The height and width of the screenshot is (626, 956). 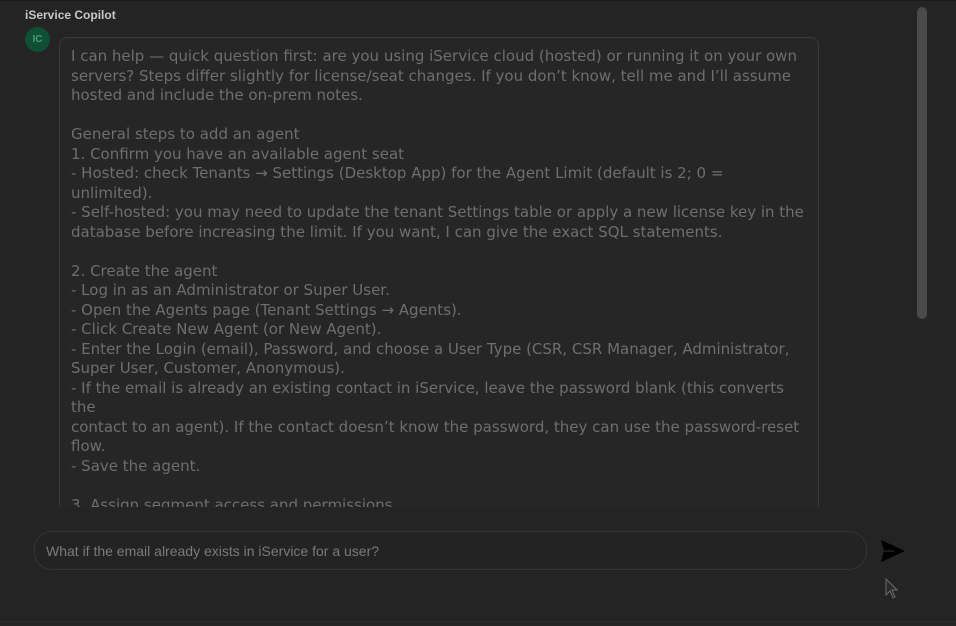 What do you see at coordinates (70, 15) in the screenshot?
I see `sender-name: iService Copilot` at bounding box center [70, 15].